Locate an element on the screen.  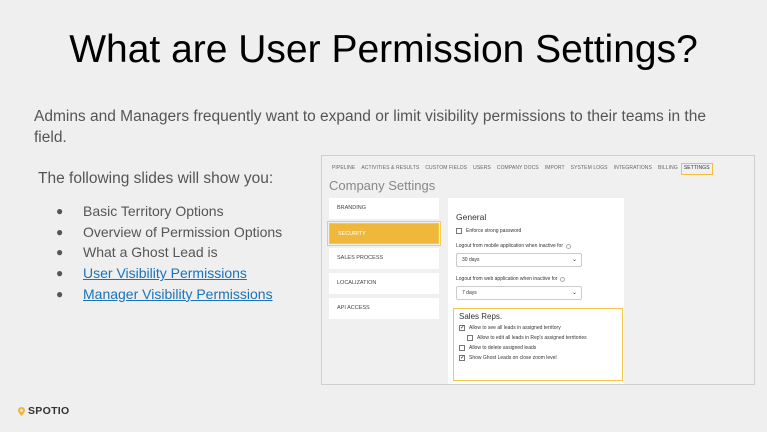
bullet-text: Overview of Permission Options is located at coordinates (183, 231).